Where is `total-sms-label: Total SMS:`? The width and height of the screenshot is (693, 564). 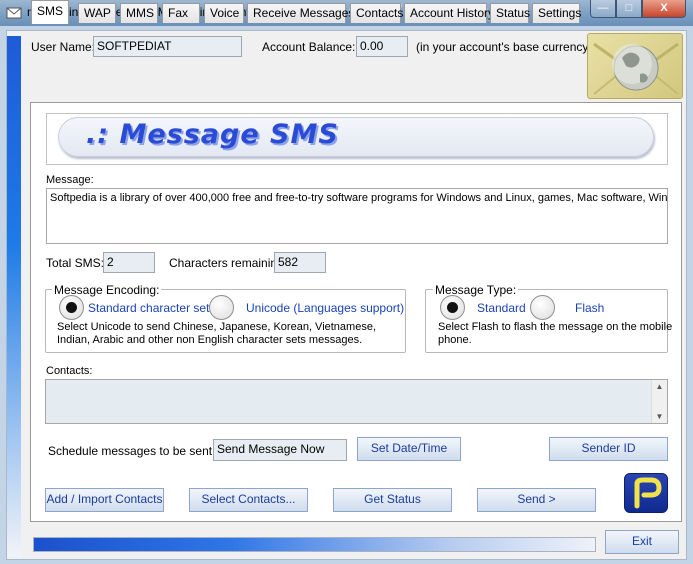
total-sms-label: Total SMS: is located at coordinates (75, 263).